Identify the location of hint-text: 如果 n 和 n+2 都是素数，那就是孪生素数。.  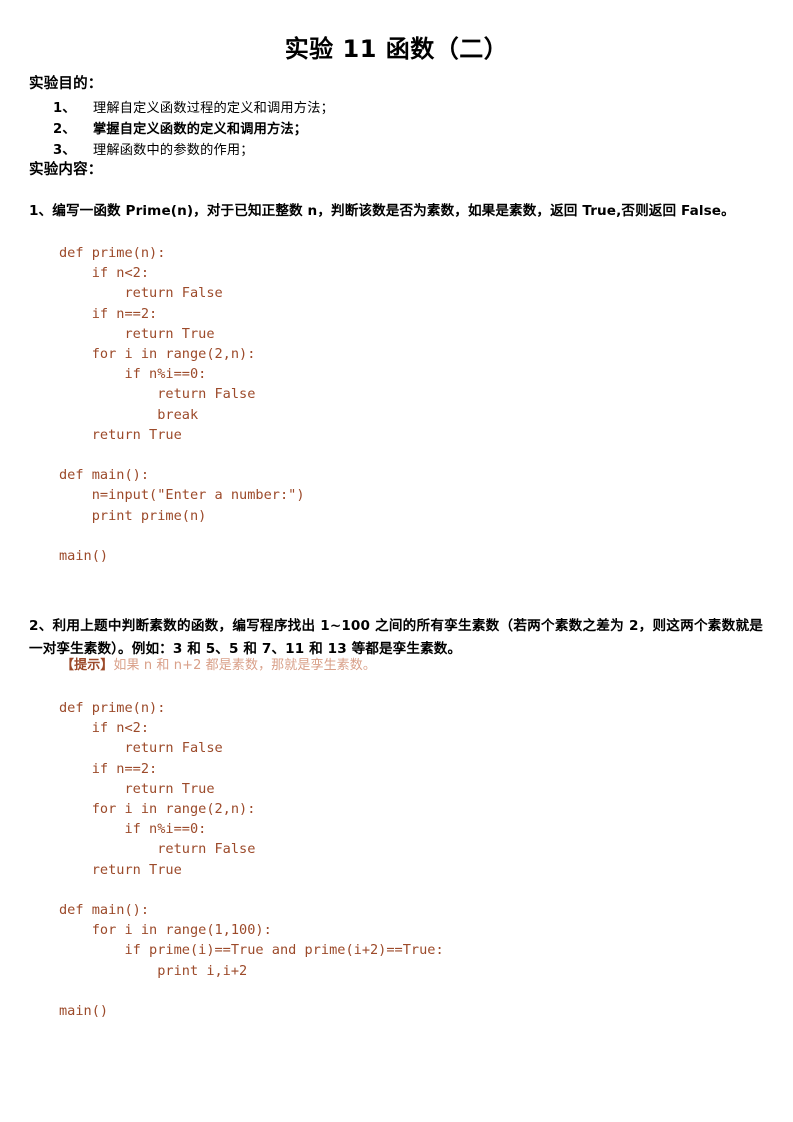
(244, 665).